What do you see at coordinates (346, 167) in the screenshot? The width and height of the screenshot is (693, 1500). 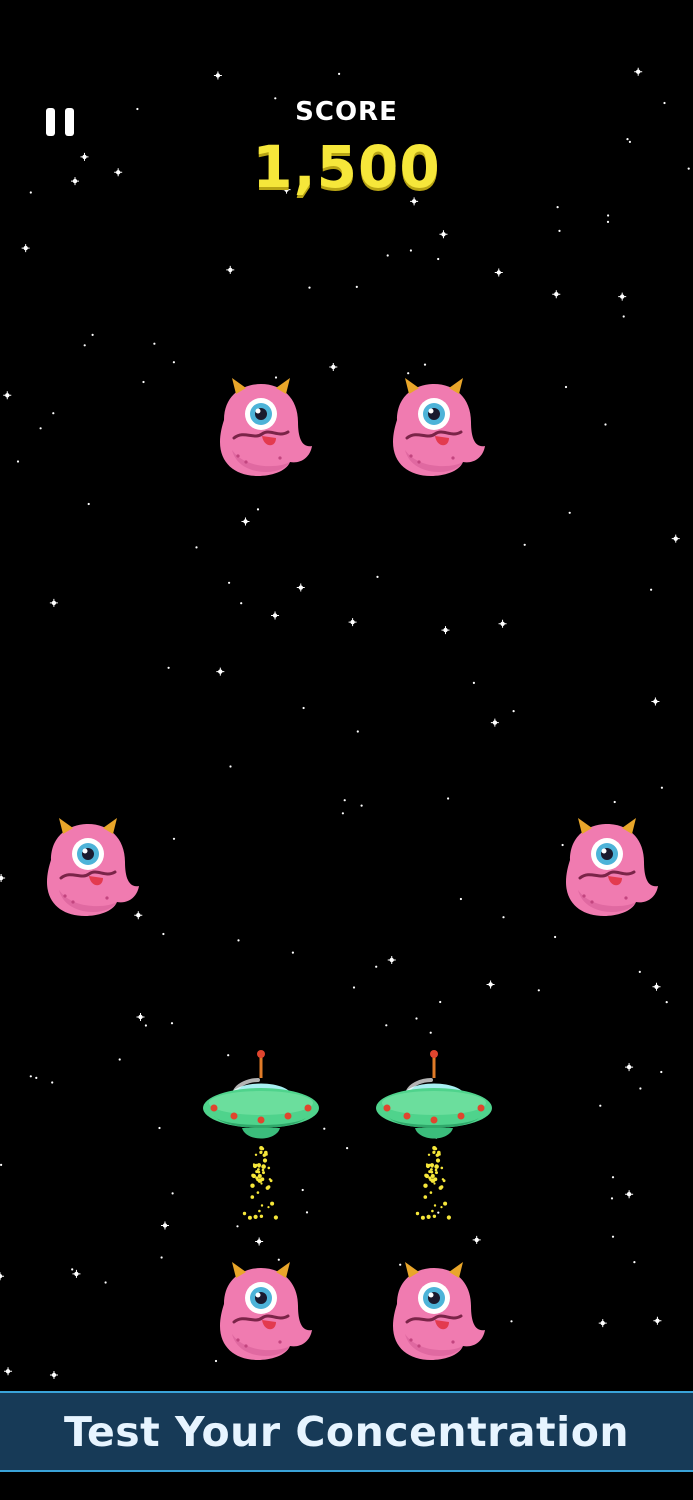 I see `score-value: 1,500` at bounding box center [346, 167].